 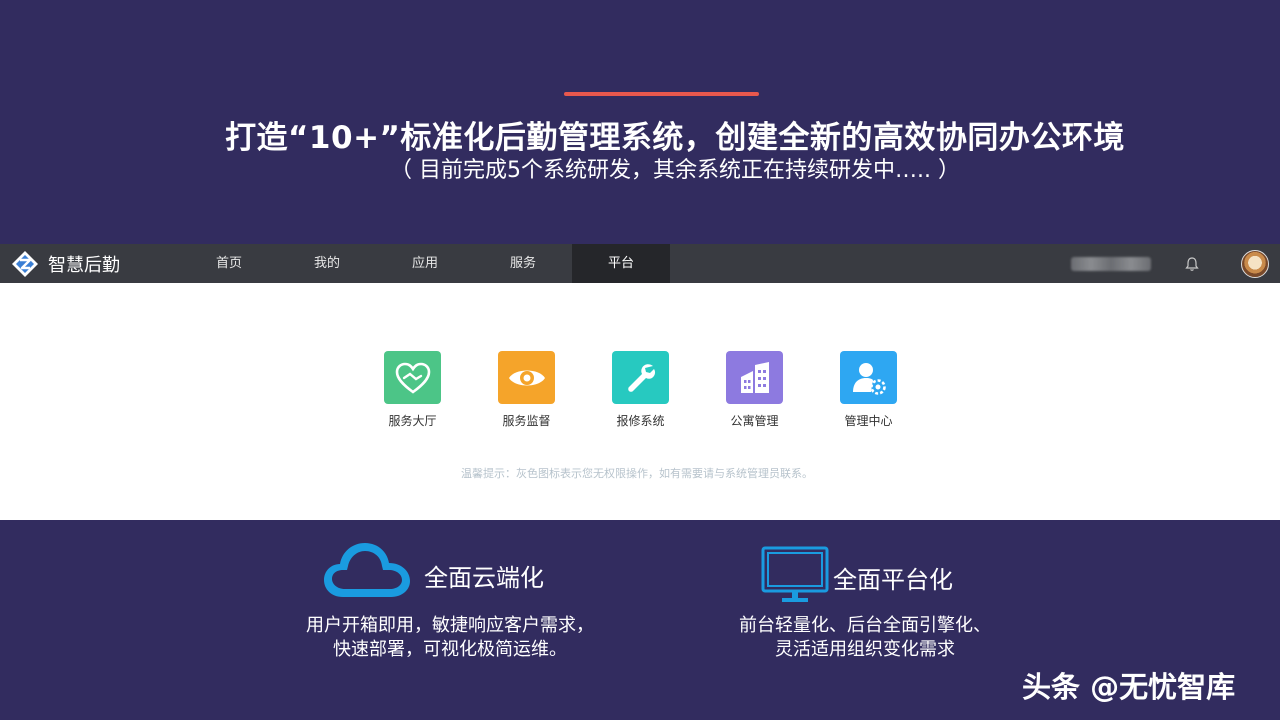 What do you see at coordinates (868, 421) in the screenshot?
I see `tile-label: 管理中心` at bounding box center [868, 421].